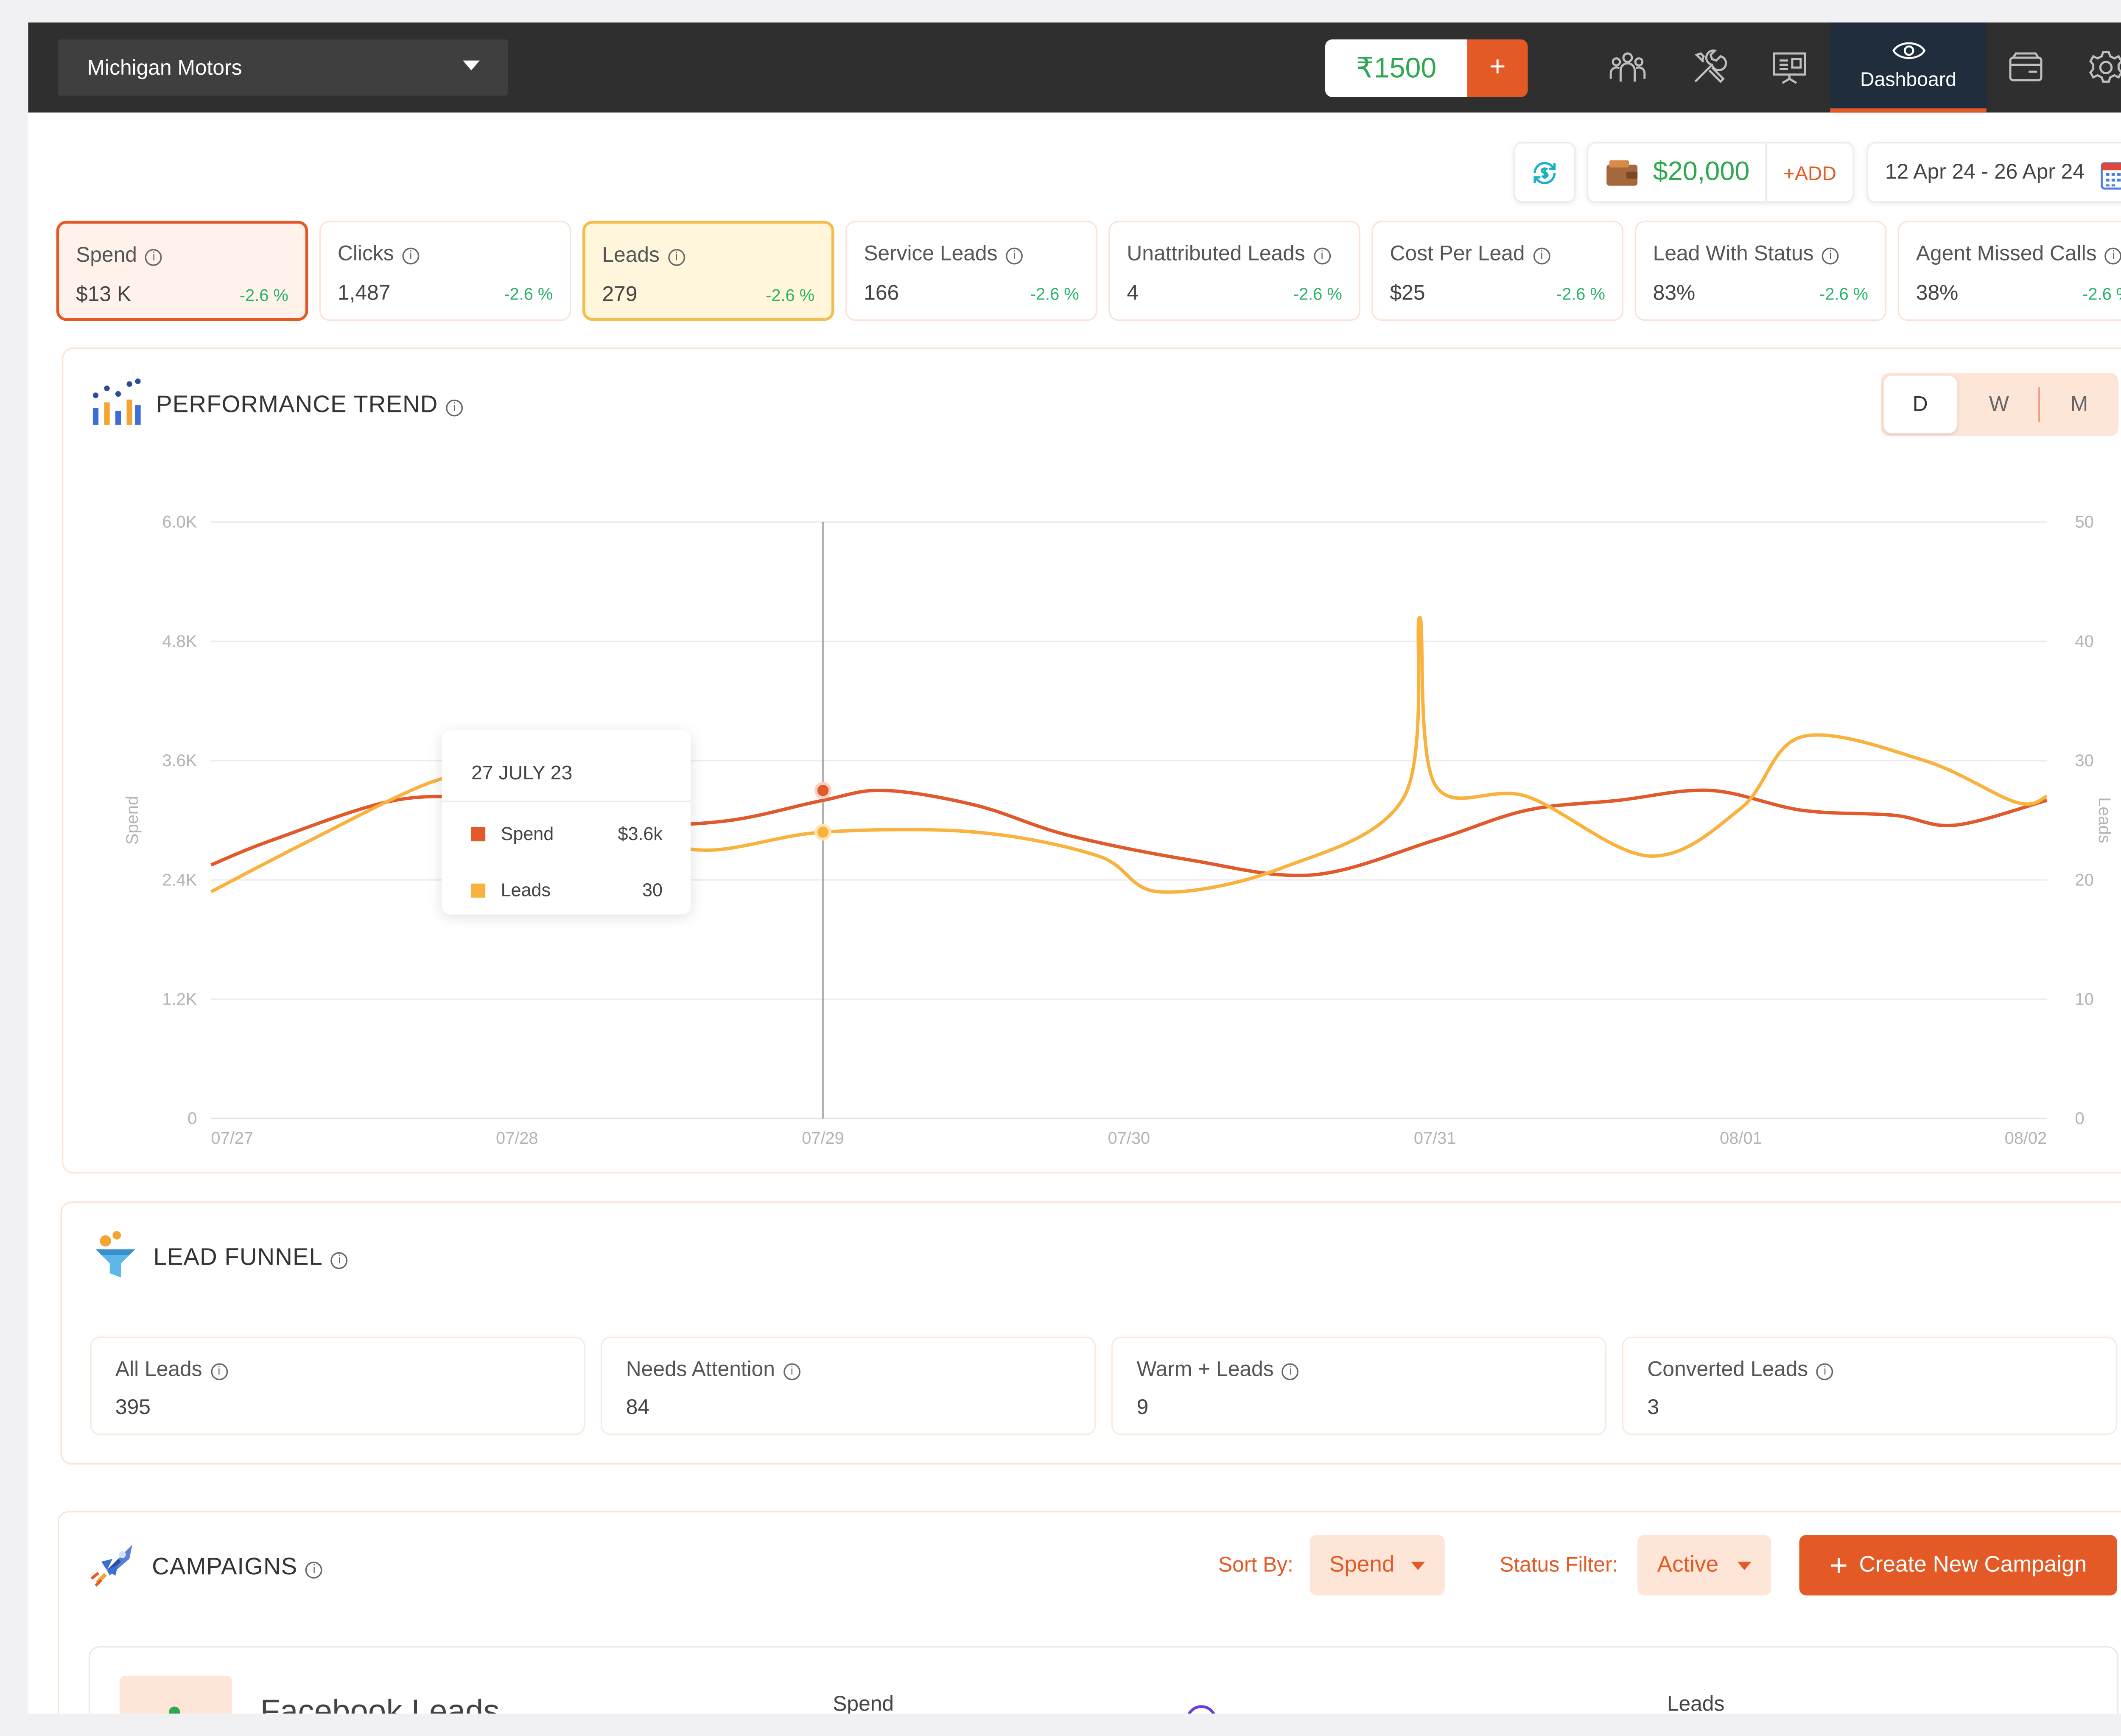 The image size is (2121, 1736). What do you see at coordinates (1628, 67) in the screenshot?
I see `users-icon` at bounding box center [1628, 67].